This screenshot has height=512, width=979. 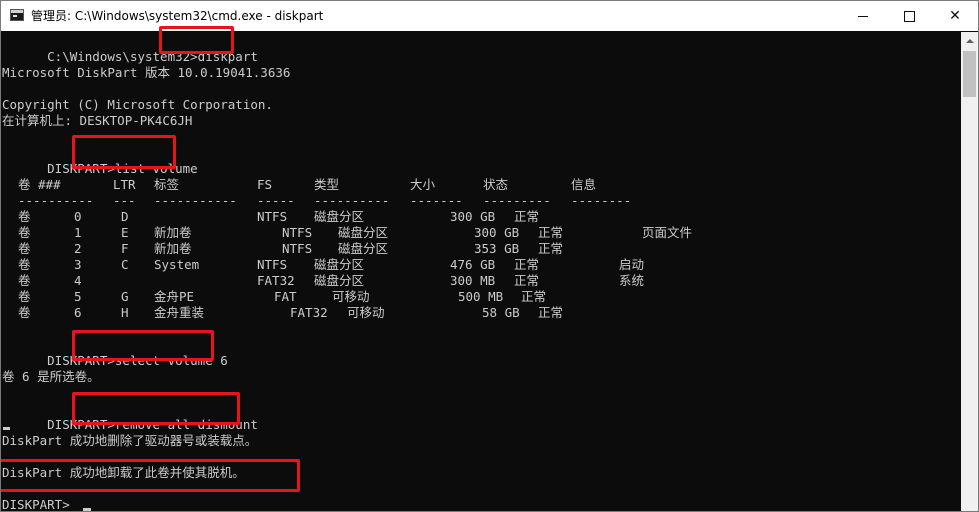 What do you see at coordinates (125, 232) in the screenshot?
I see `row-ltr: E` at bounding box center [125, 232].